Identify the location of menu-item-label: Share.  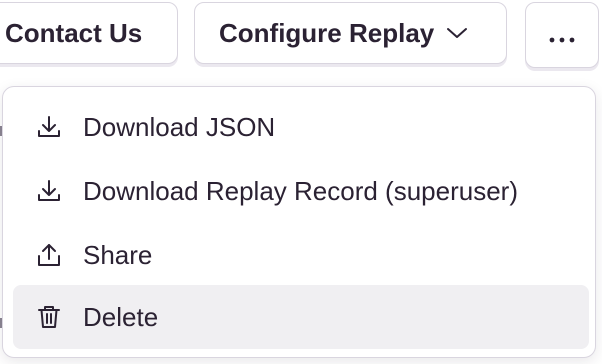
(118, 254).